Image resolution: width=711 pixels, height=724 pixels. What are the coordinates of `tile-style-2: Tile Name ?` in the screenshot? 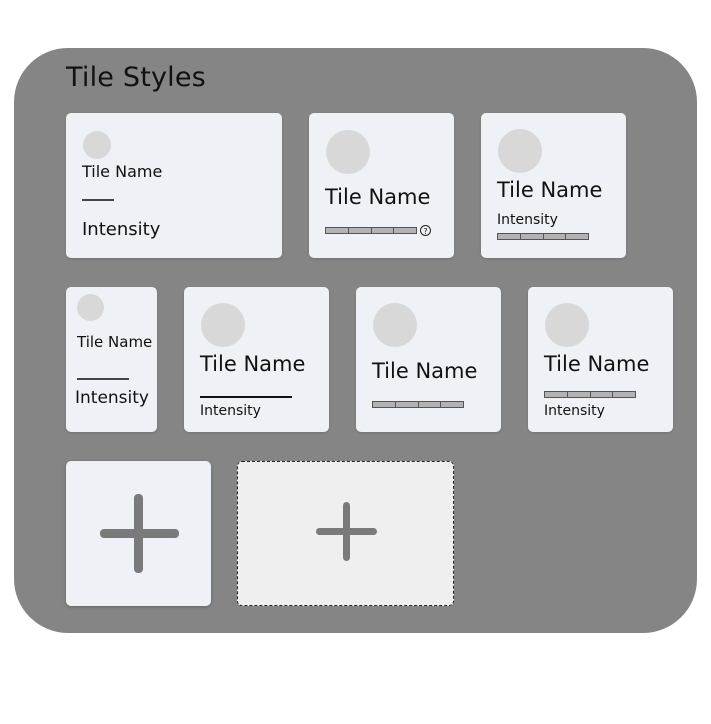 It's located at (381, 185).